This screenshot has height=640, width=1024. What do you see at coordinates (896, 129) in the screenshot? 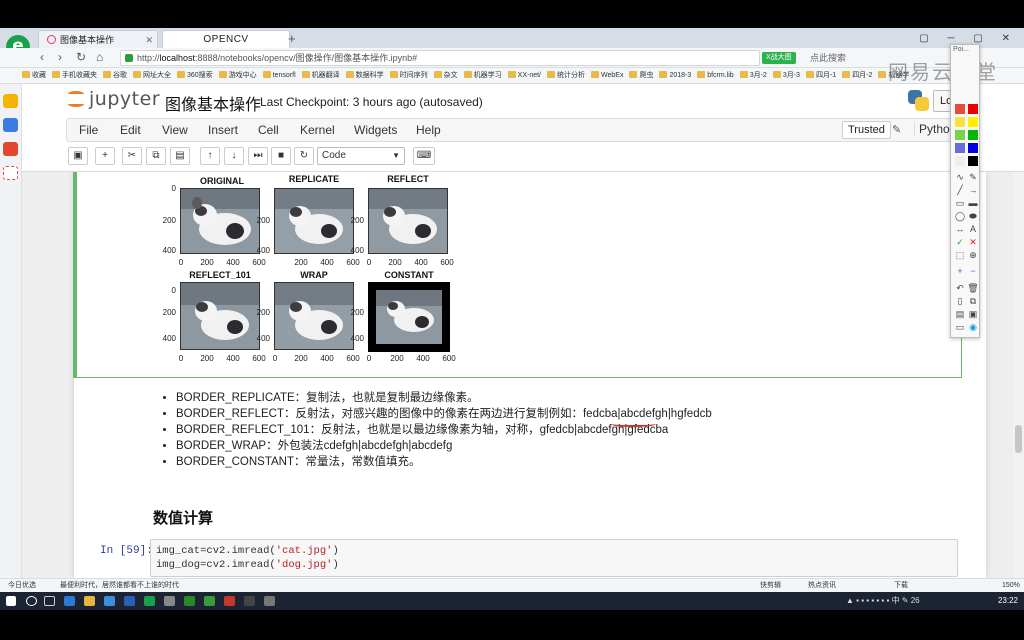
I see `edit-pencil-icon: ✎` at bounding box center [896, 129].